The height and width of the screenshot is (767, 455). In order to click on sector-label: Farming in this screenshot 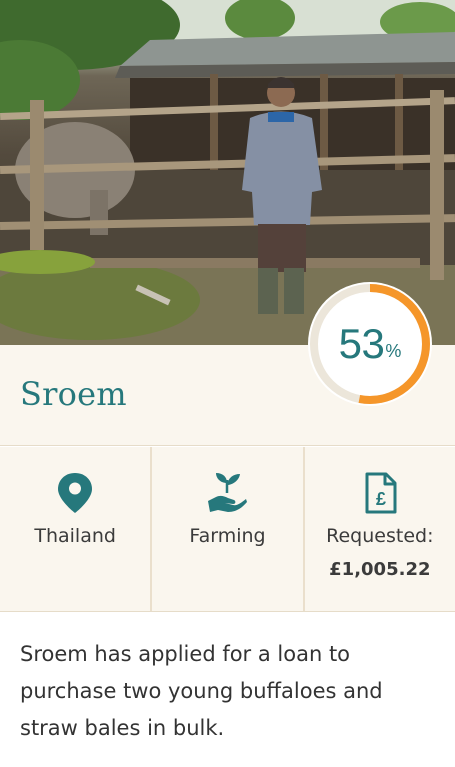, I will do `click(227, 536)`.